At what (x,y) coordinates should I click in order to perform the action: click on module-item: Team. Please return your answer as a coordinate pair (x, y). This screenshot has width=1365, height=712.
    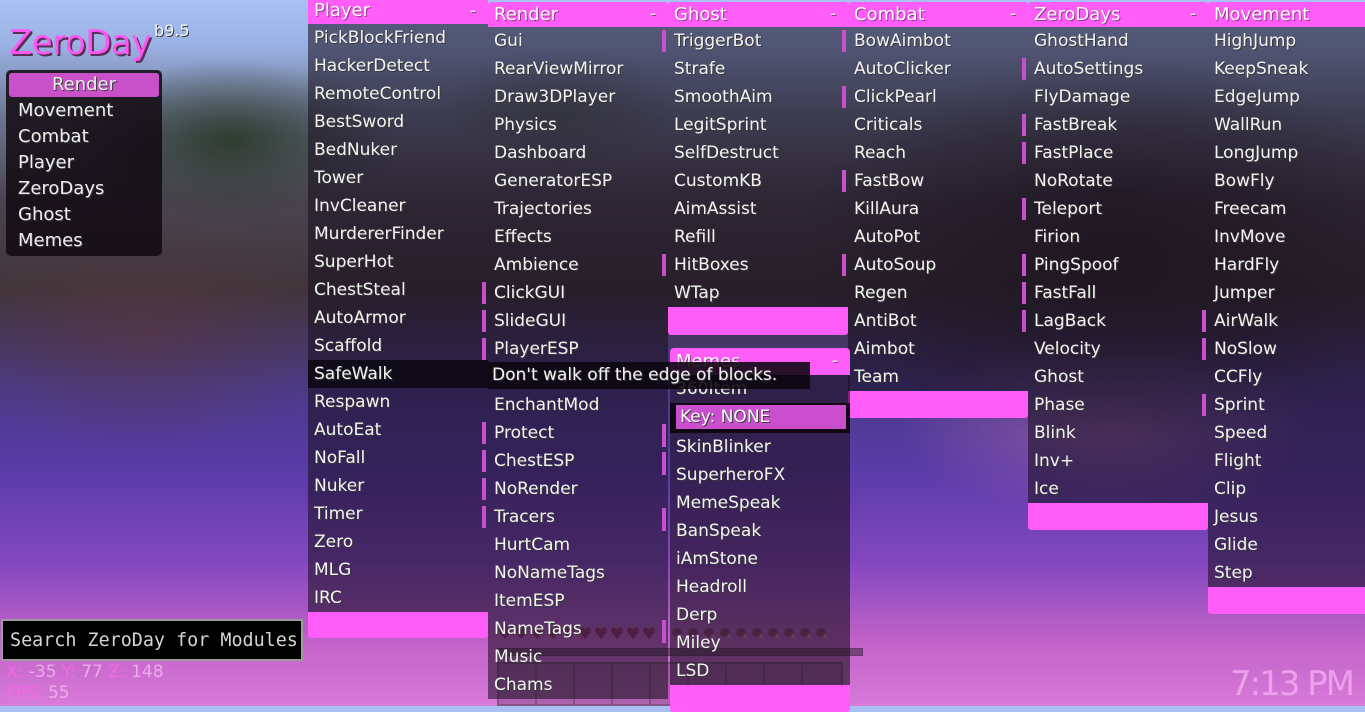
    Looking at the image, I should click on (938, 377).